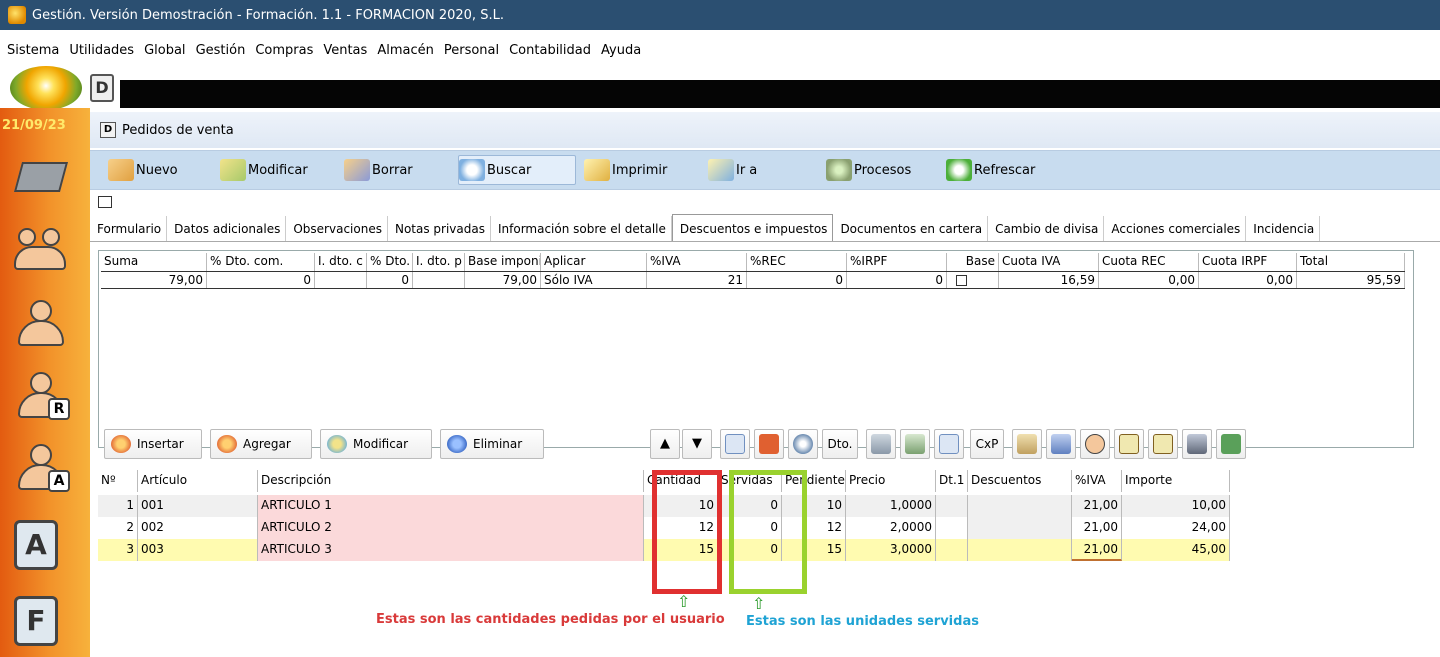 Image resolution: width=1440 pixels, height=657 pixels. I want to click on delete-button: Borrar, so click(378, 170).